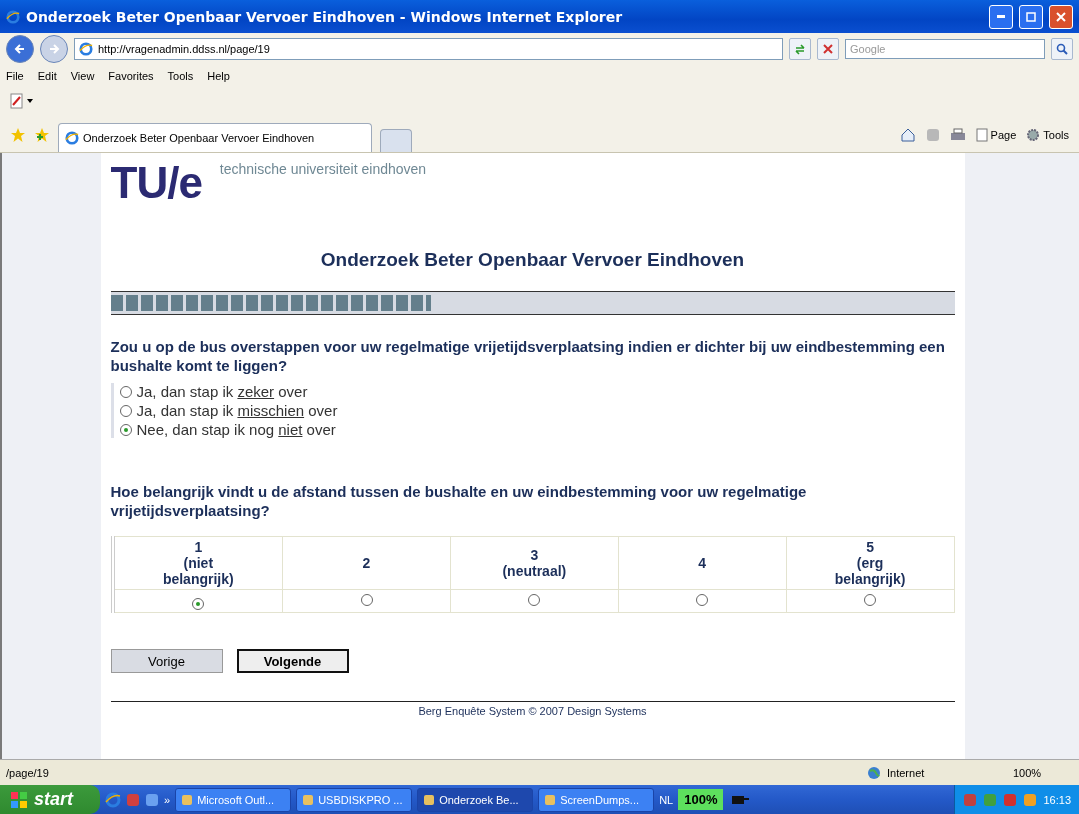 The width and height of the screenshot is (1079, 814). Describe the element at coordinates (366, 563) in the screenshot. I see `scale-label: 2` at that location.